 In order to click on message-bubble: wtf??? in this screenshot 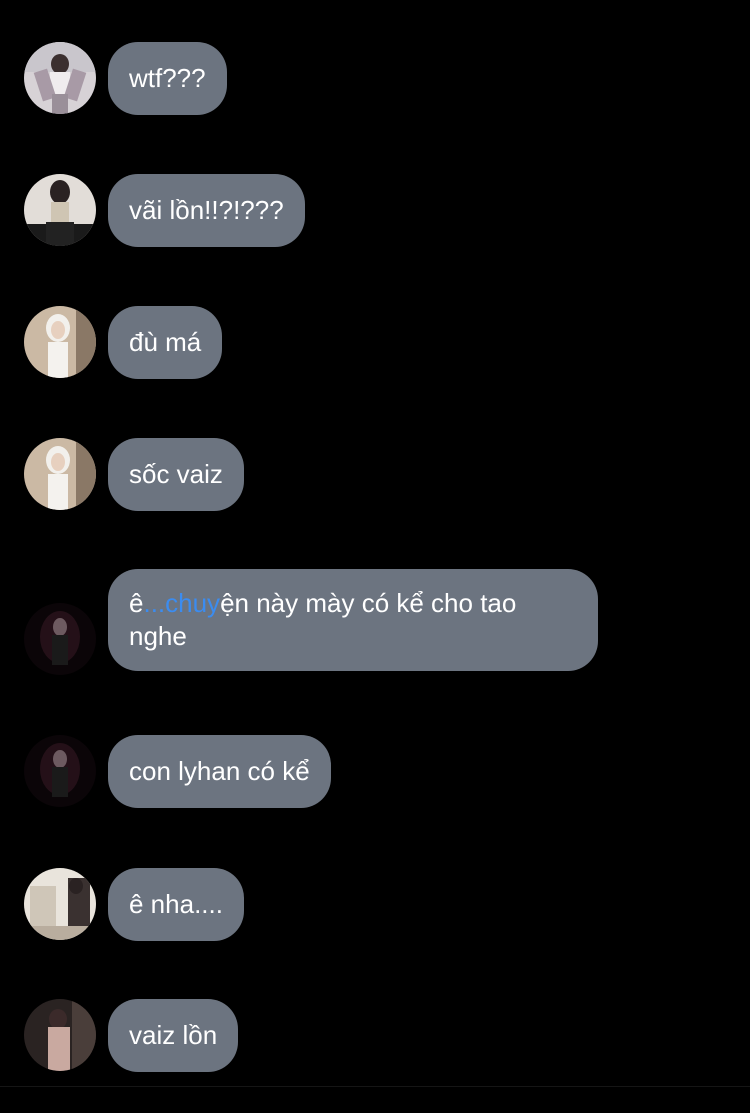, I will do `click(167, 78)`.